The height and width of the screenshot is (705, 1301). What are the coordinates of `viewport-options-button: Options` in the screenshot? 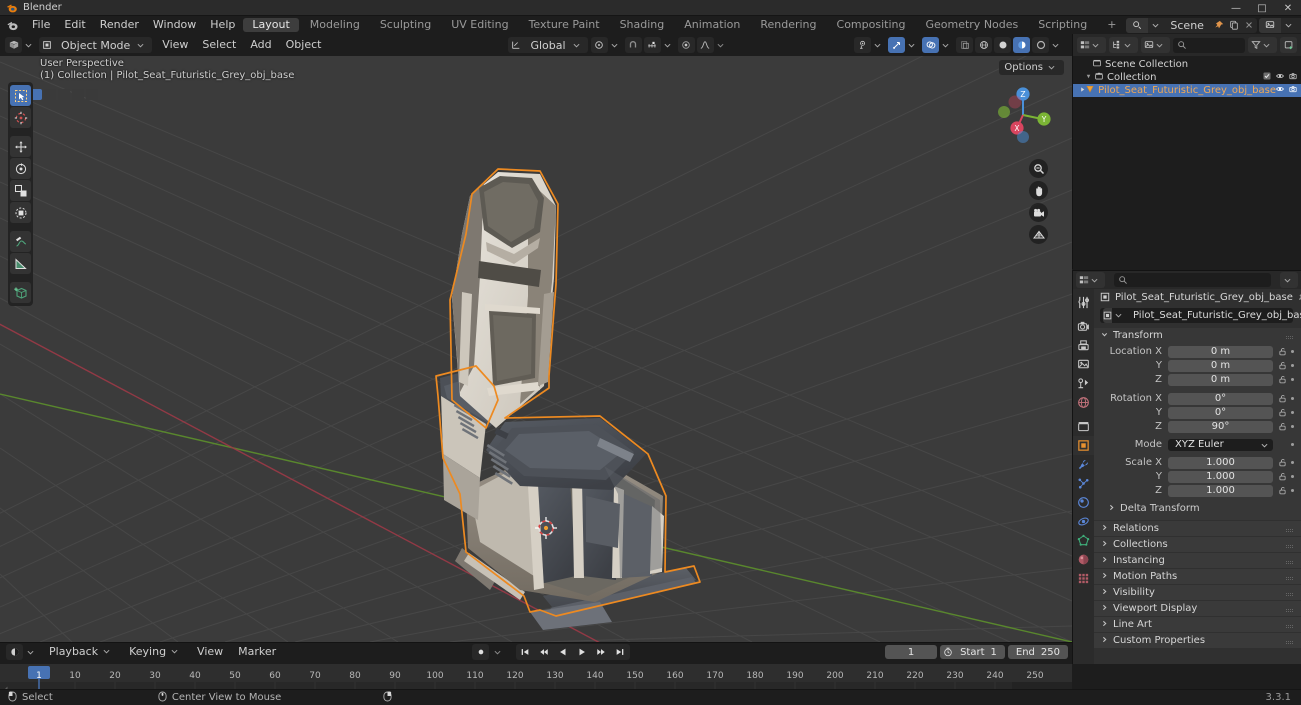 It's located at (1031, 67).